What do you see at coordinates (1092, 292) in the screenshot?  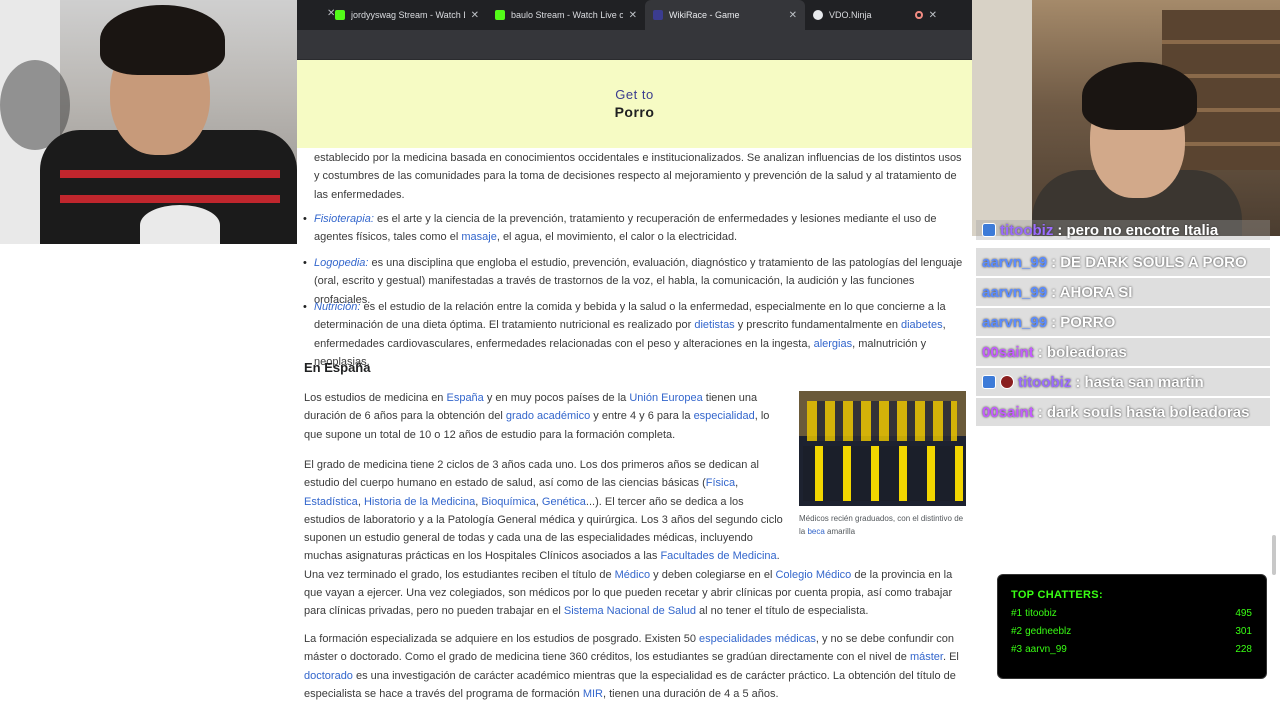 I see `chat-text: : AHORA SI` at bounding box center [1092, 292].